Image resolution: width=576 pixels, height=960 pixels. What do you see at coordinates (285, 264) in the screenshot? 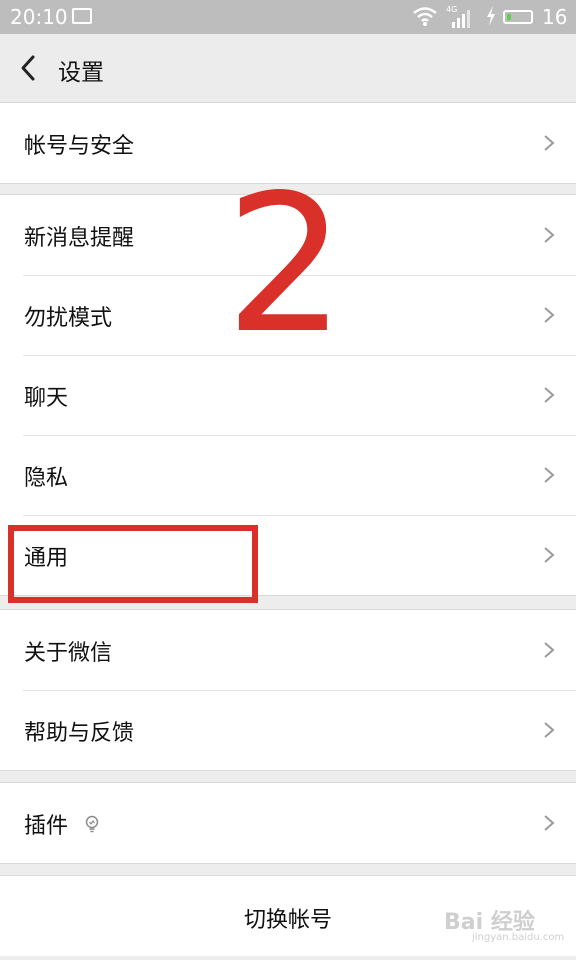
I see `step-number-annotation: 2` at bounding box center [285, 264].